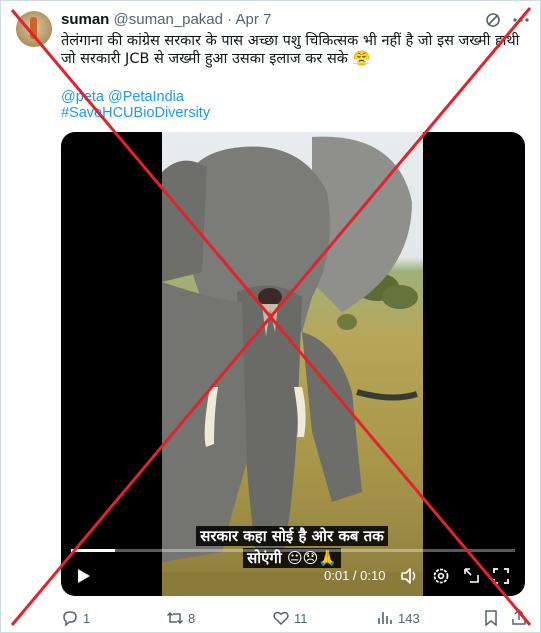  I want to click on fullscreen-icon, so click(501, 576).